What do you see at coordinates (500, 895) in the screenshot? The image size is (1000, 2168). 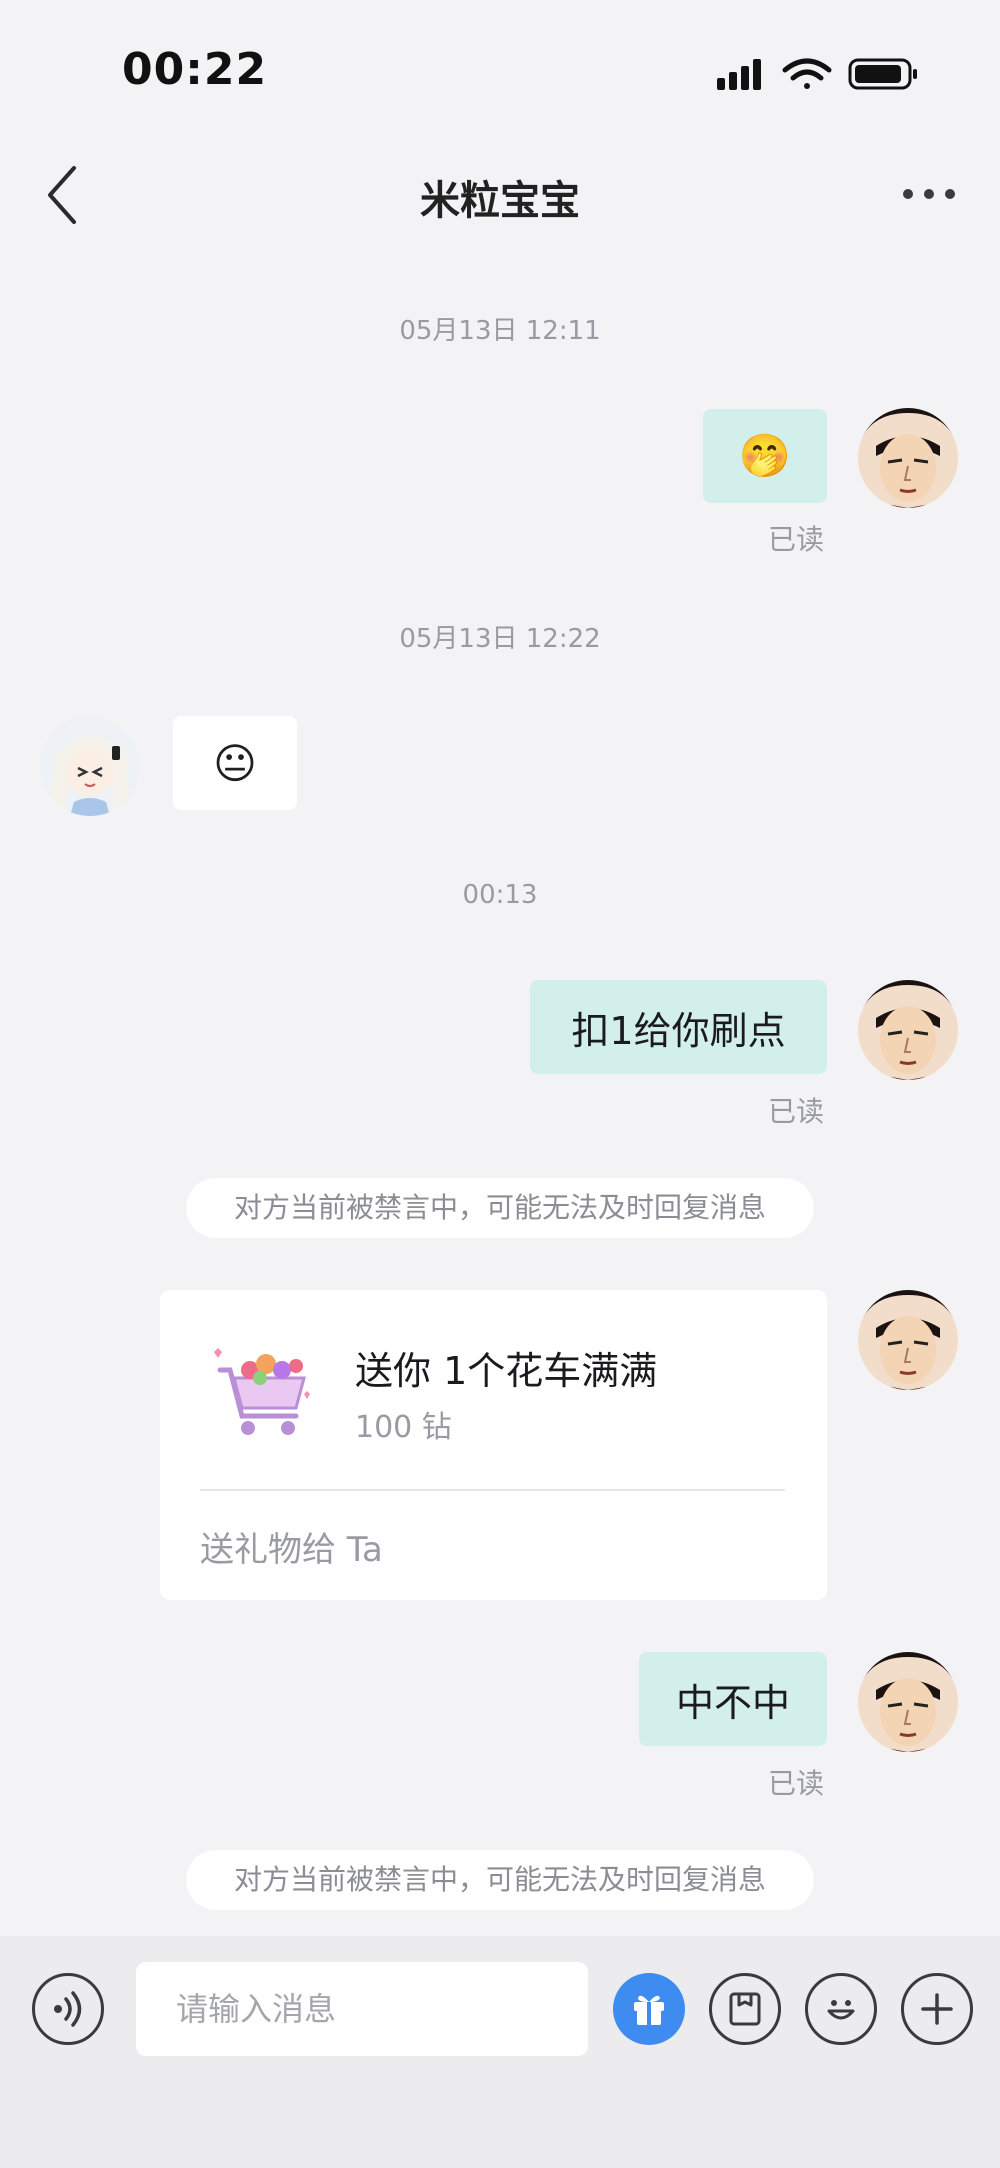 I see `timestamp: 00:13` at bounding box center [500, 895].